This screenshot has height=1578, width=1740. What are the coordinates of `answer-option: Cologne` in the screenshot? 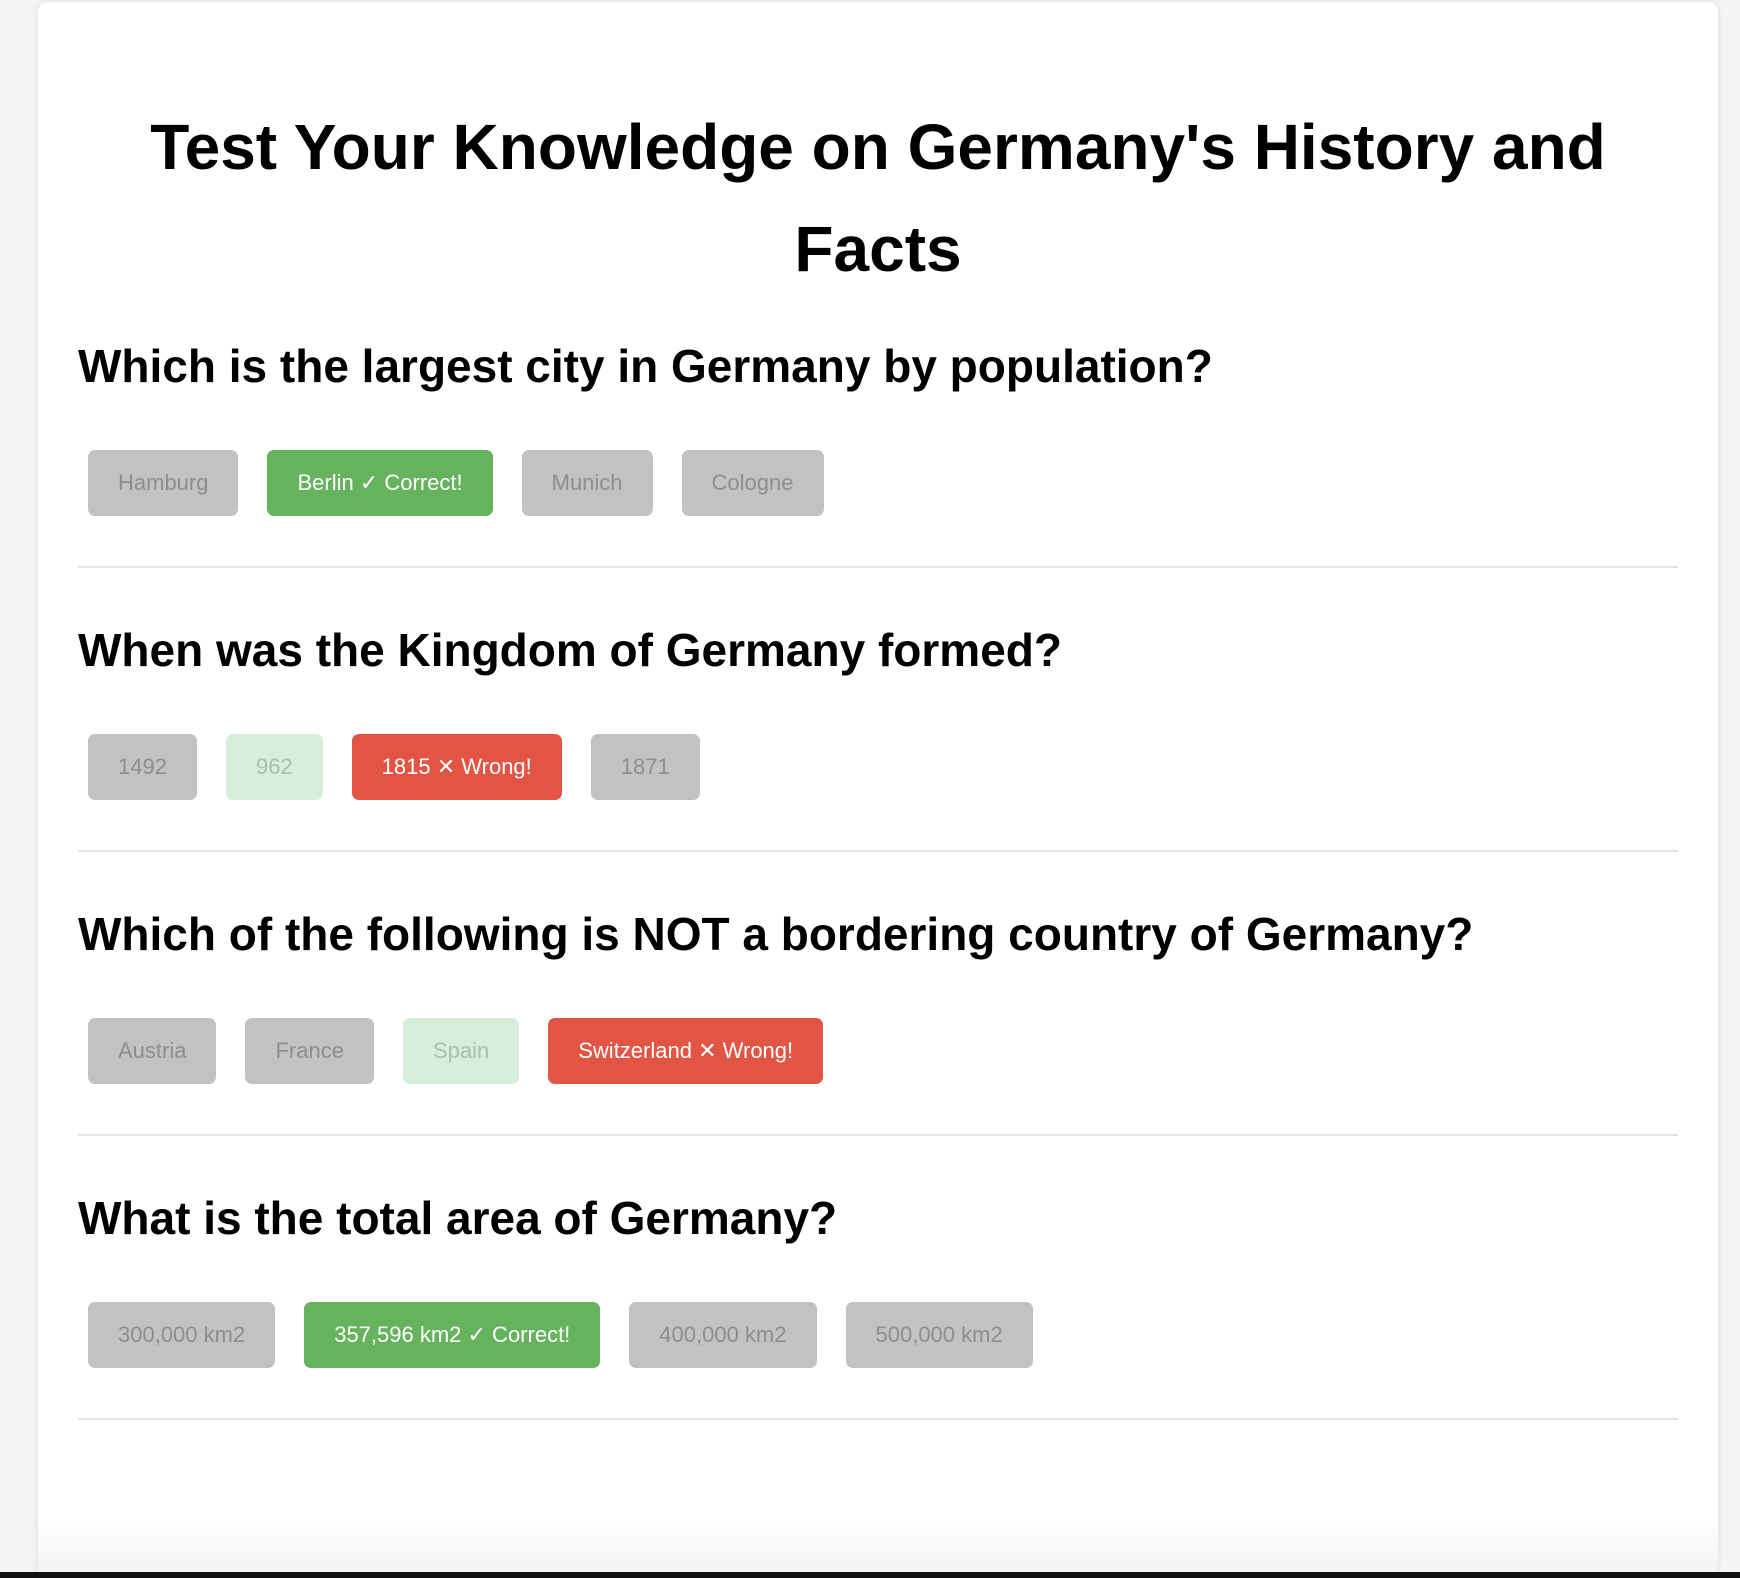 It's located at (752, 483).